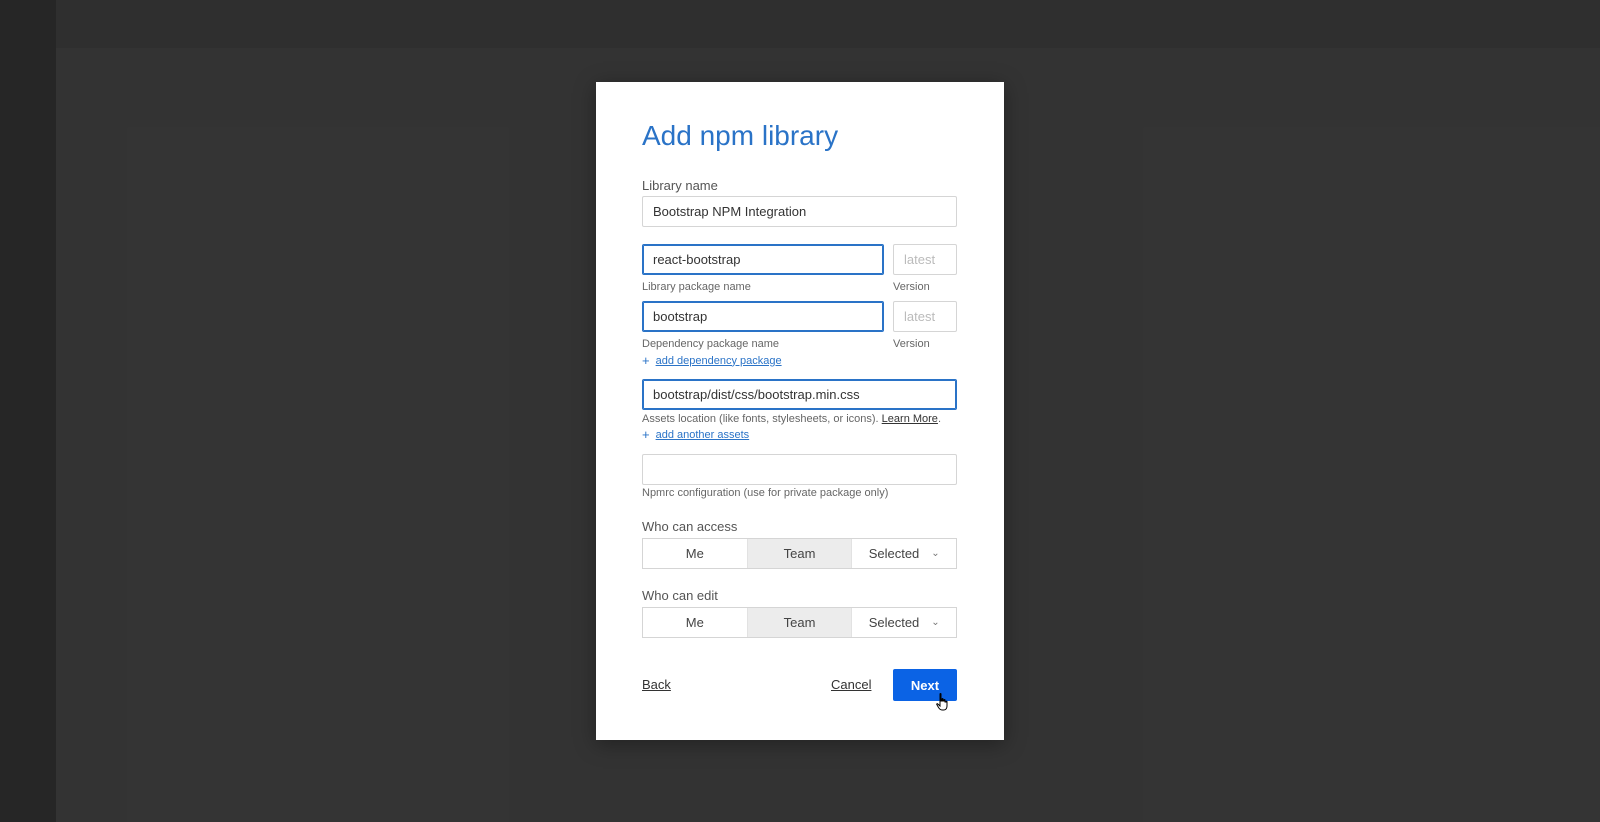  I want to click on edit-option-selected-label: Selected, so click(894, 622).